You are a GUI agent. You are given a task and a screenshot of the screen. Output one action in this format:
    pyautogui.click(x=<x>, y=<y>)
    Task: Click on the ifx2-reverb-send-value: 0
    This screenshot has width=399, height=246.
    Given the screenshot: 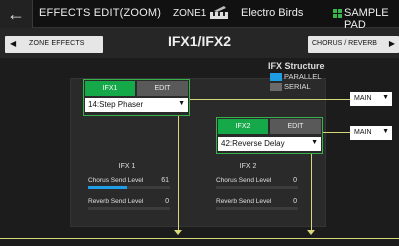 What is the action you would take?
    pyautogui.click(x=291, y=201)
    